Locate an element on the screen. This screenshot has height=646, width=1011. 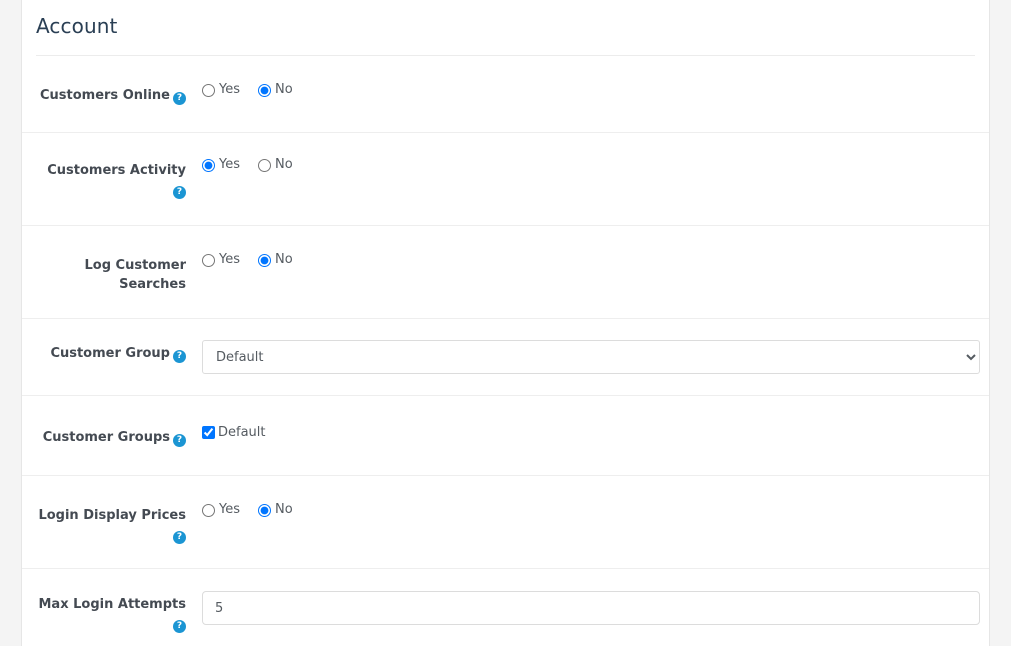
radio-log-customer-searches-yes: Yes is located at coordinates (221, 260).